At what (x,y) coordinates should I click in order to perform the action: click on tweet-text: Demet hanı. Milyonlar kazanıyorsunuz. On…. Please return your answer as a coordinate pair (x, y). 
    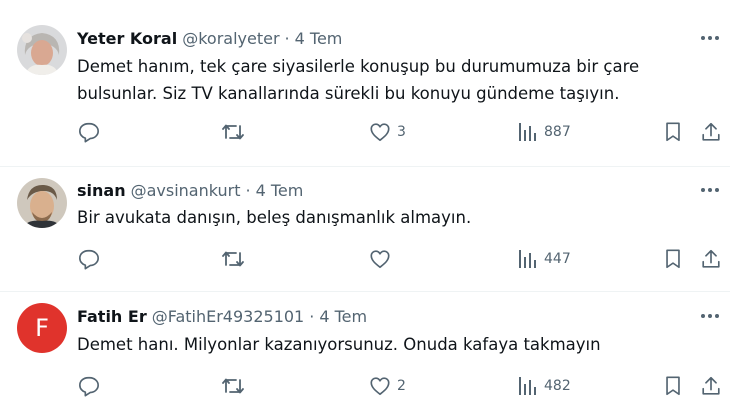
    Looking at the image, I should click on (397, 344).